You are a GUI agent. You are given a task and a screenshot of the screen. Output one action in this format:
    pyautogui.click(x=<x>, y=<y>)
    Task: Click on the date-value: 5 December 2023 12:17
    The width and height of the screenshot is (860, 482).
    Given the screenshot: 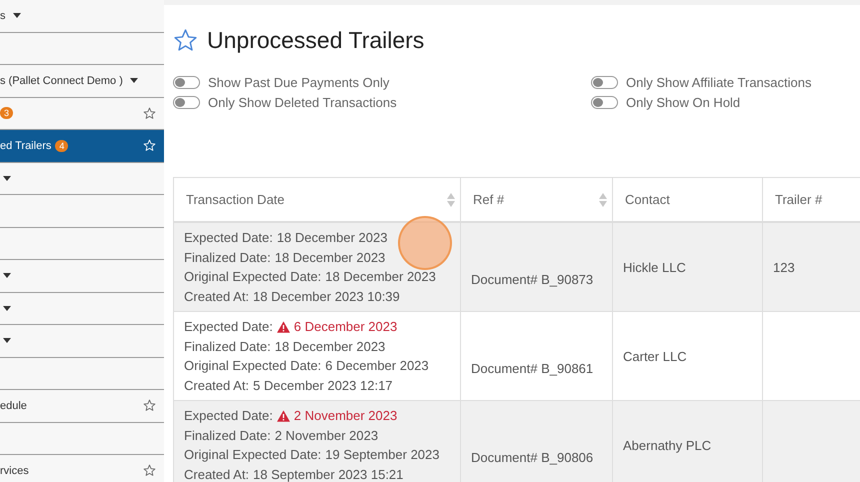 What is the action you would take?
    pyautogui.click(x=323, y=385)
    